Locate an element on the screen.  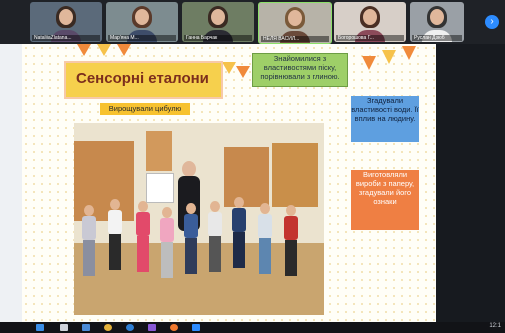
taskbar: 12:1 is located at coordinates (252, 327).